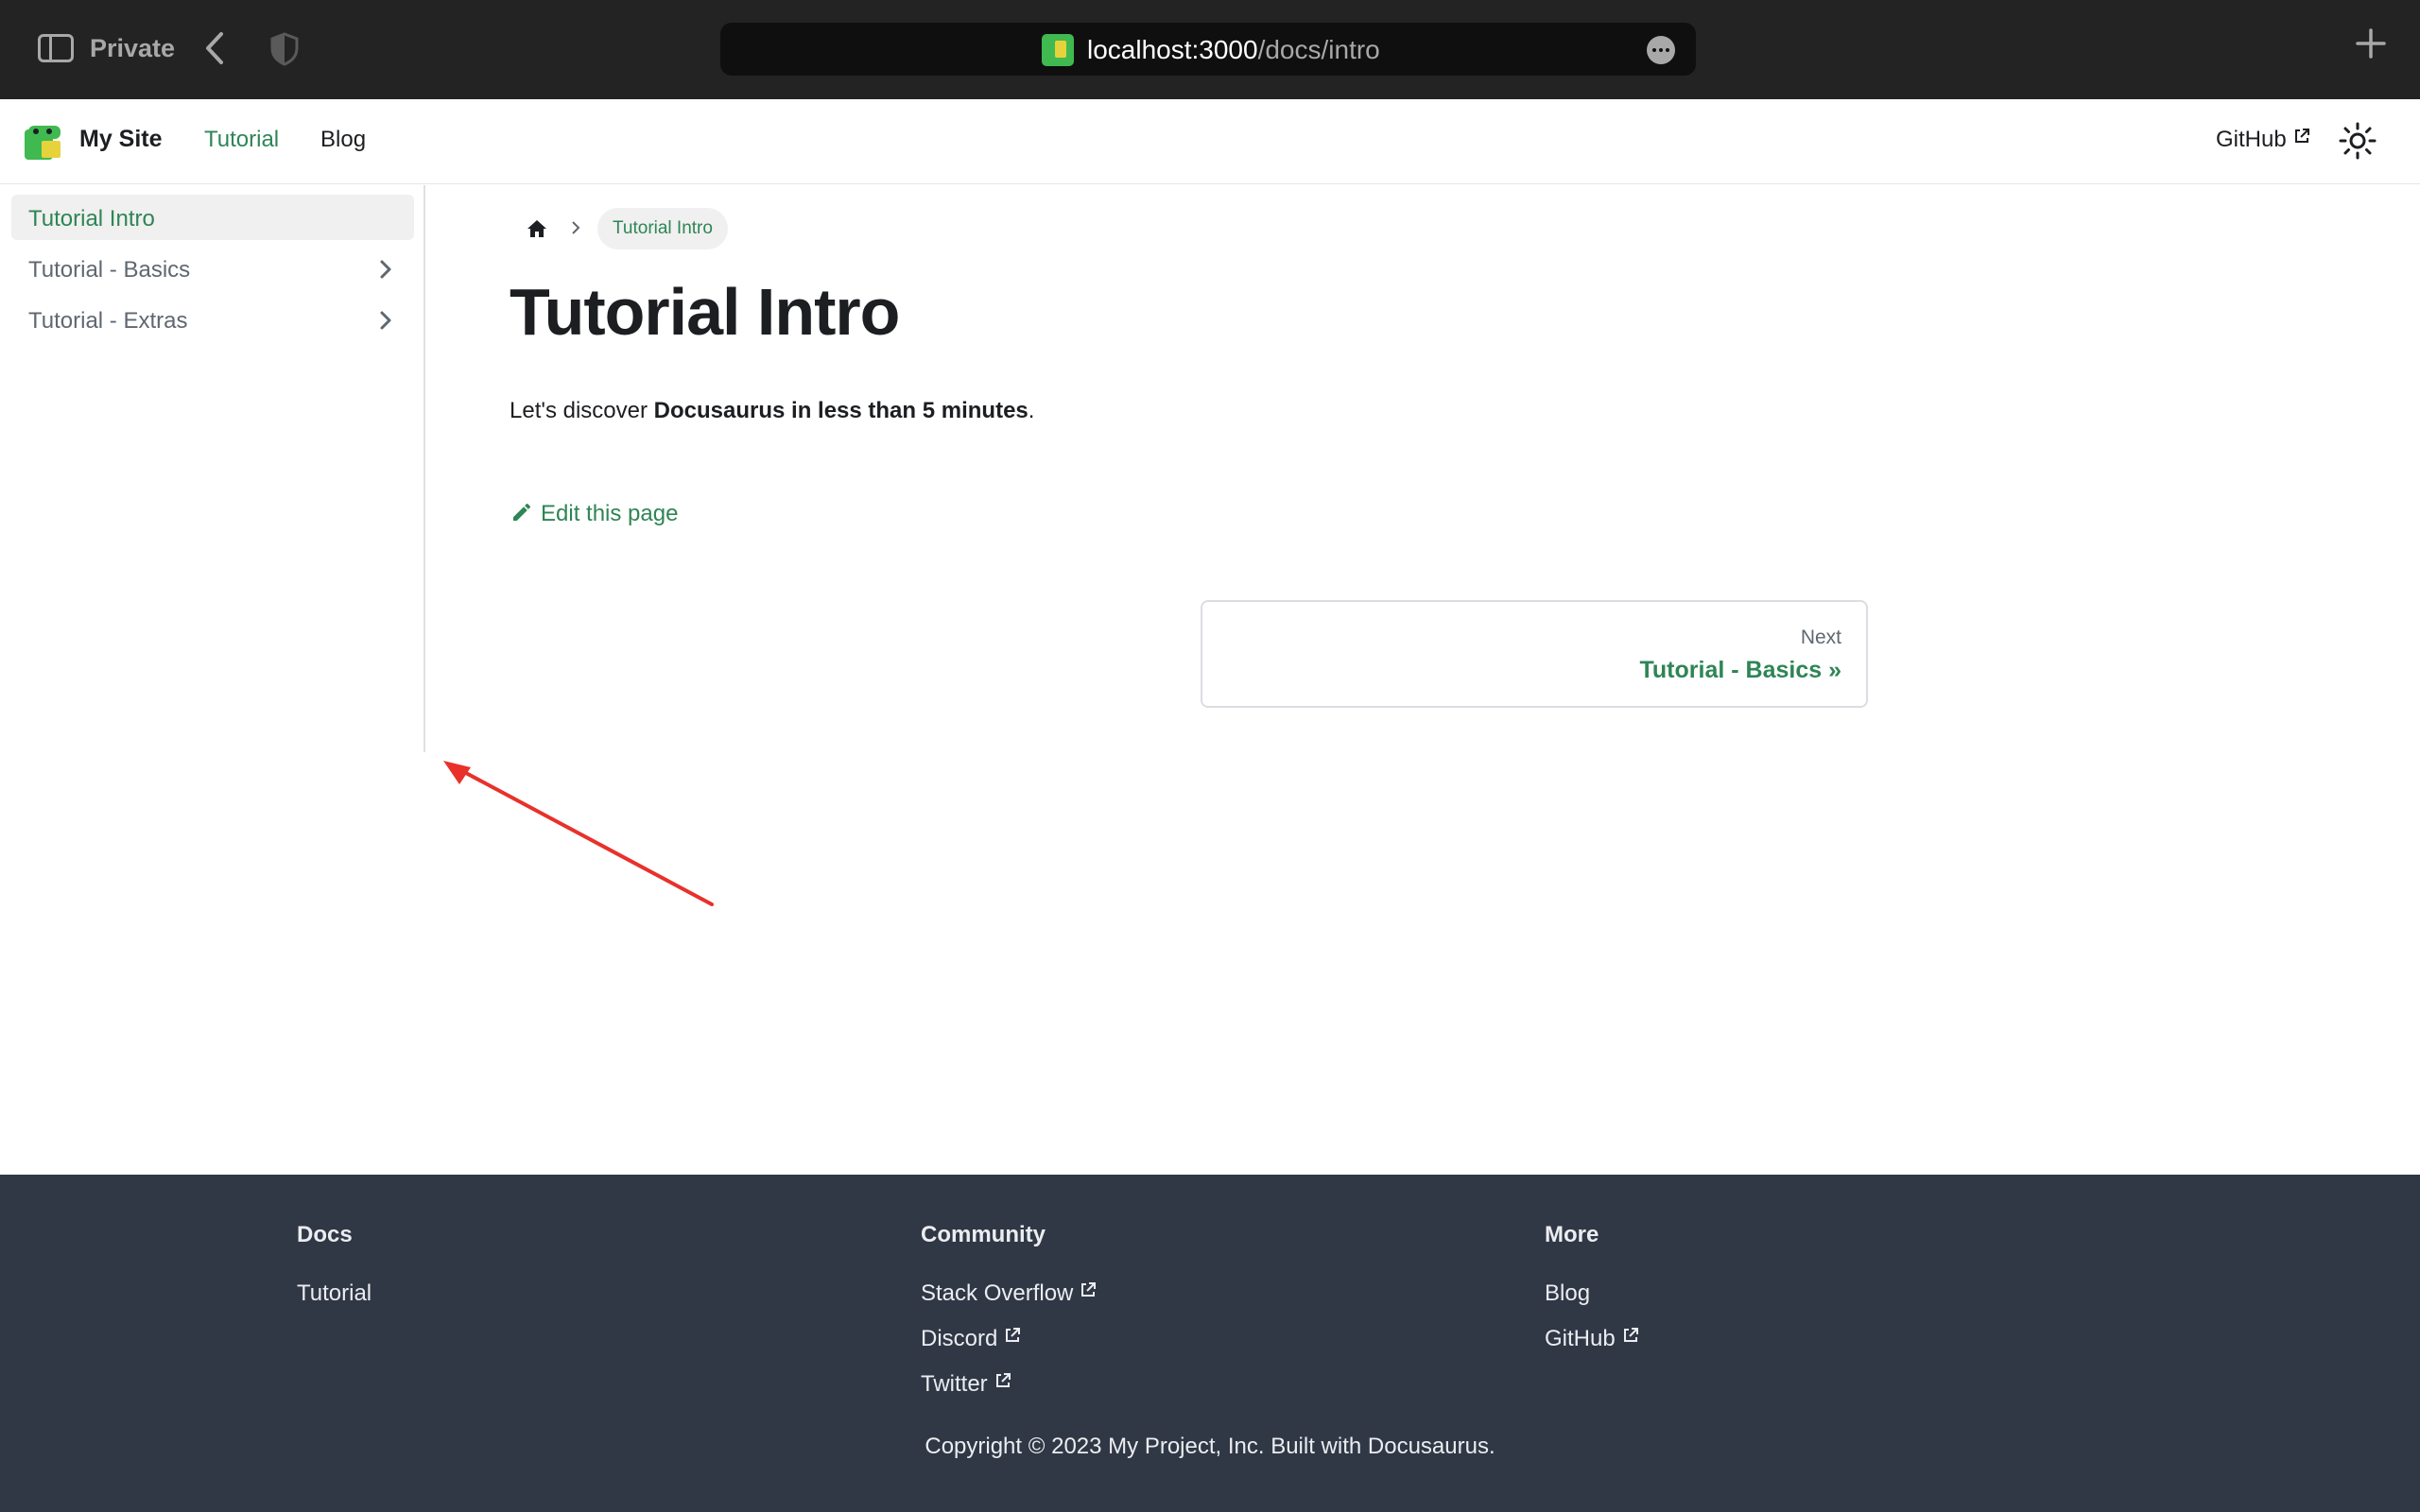 This screenshot has height=1512, width=2420. I want to click on sidebar-item-tutorial-basics: Tutorial - Basics, so click(212, 268).